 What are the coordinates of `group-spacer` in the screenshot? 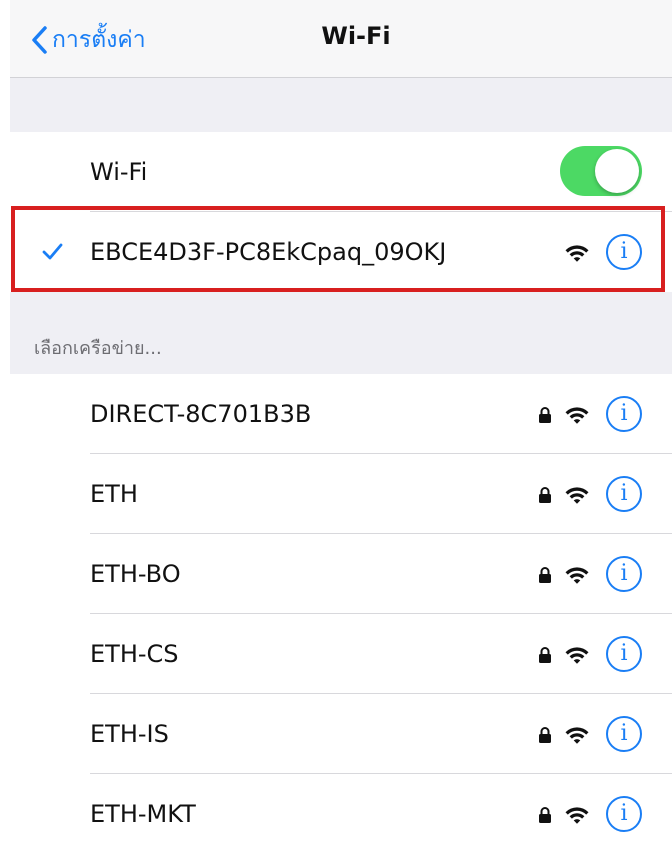 It's located at (341, 105).